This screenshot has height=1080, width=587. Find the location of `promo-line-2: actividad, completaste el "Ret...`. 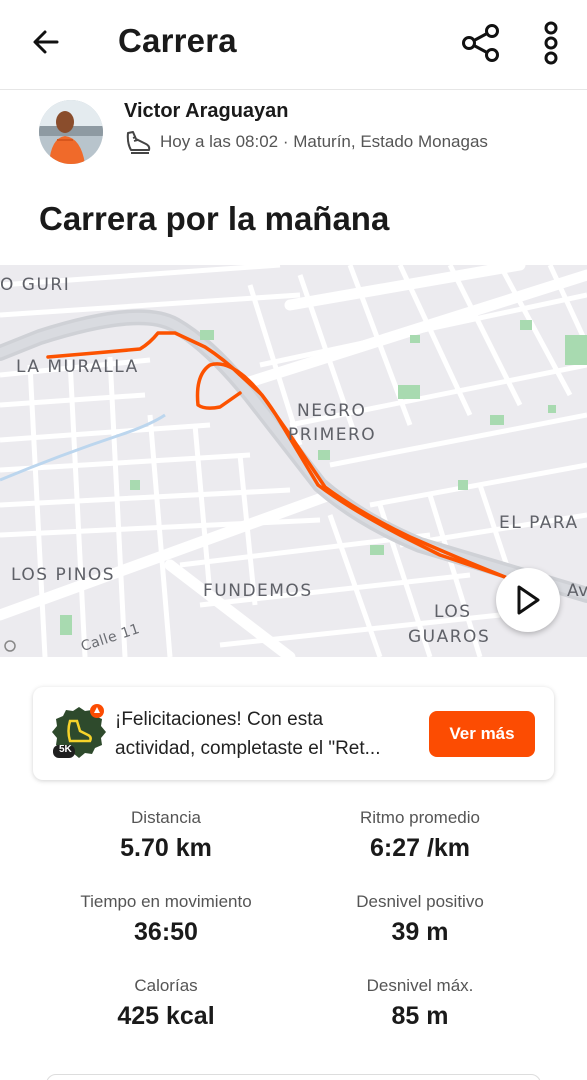

promo-line-2: actividad, completaste el "Ret... is located at coordinates (248, 748).